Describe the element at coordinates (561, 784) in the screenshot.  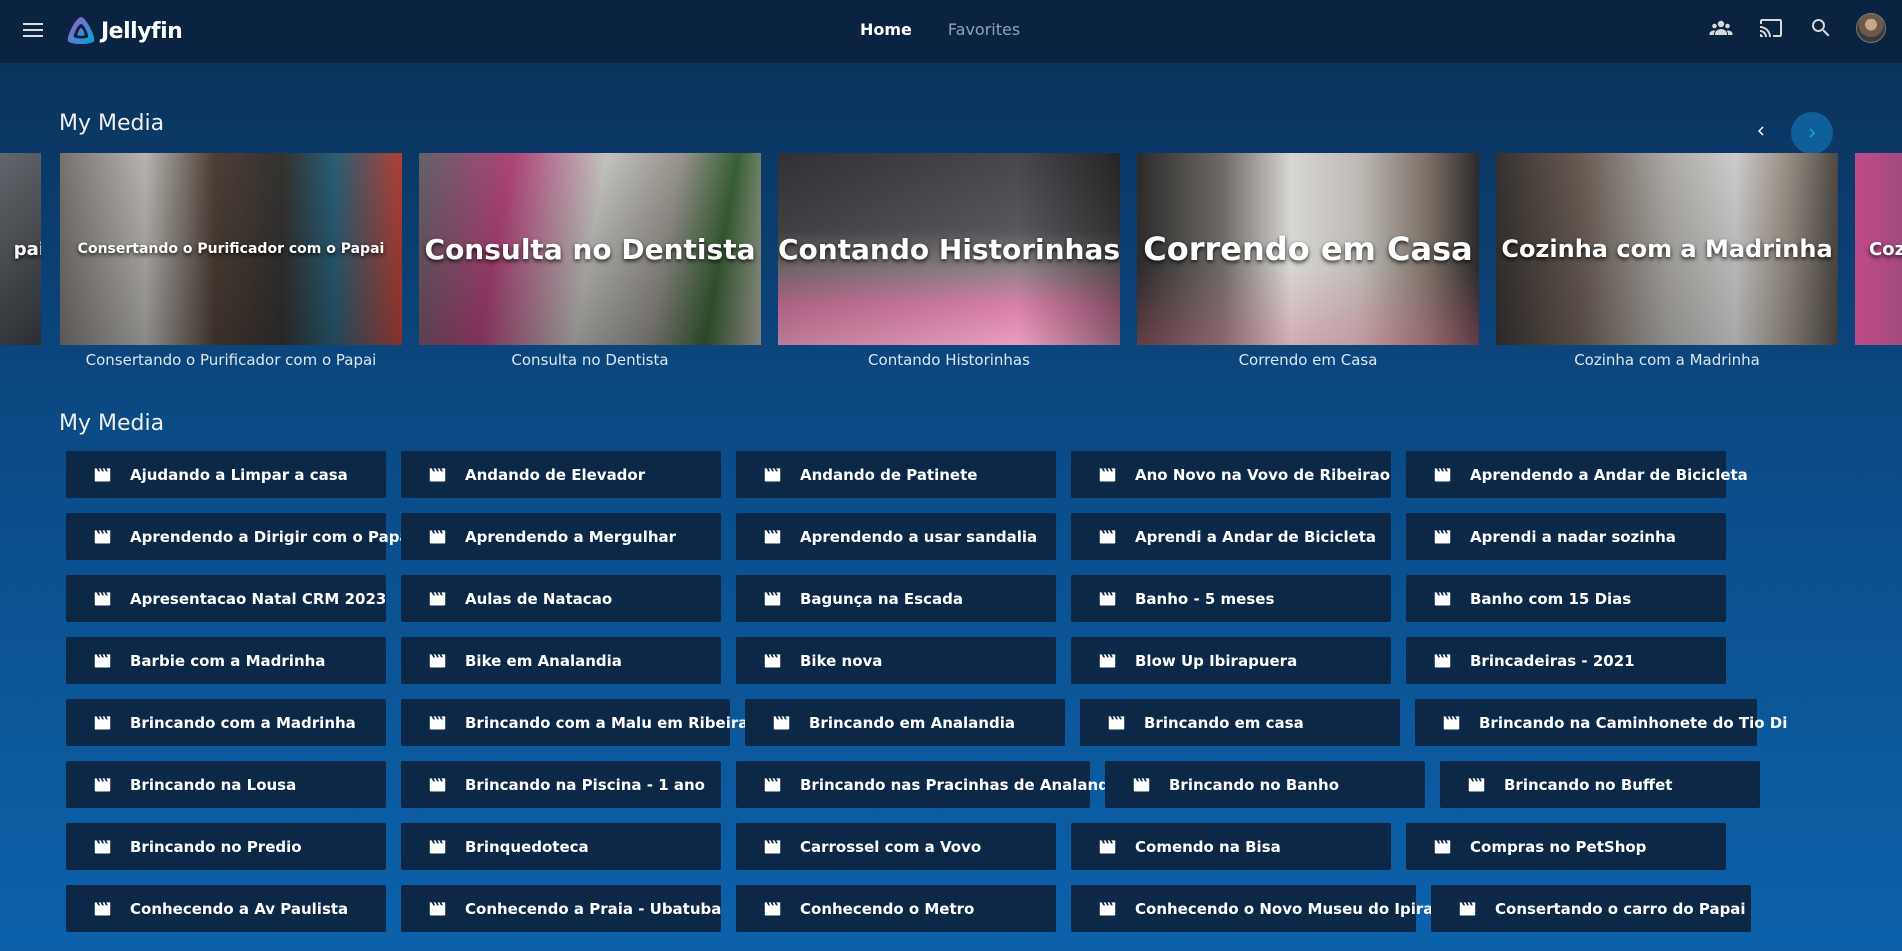
I see `library-item: Brincando na Piscina - 1 ano` at that location.